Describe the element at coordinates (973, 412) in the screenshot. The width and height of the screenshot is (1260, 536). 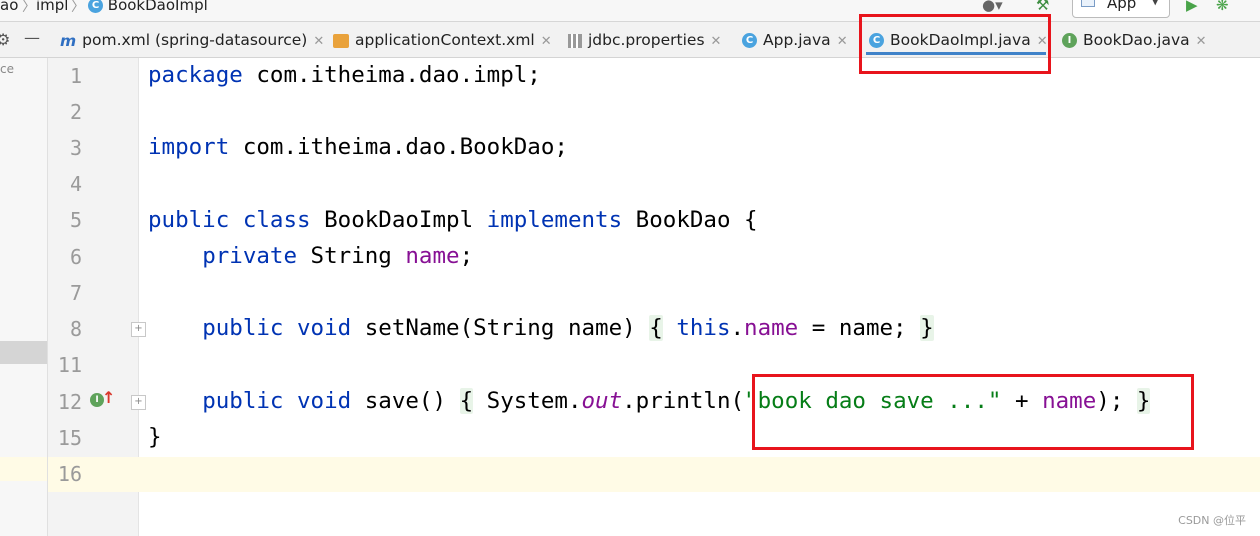
I see `annotation-box-code` at that location.